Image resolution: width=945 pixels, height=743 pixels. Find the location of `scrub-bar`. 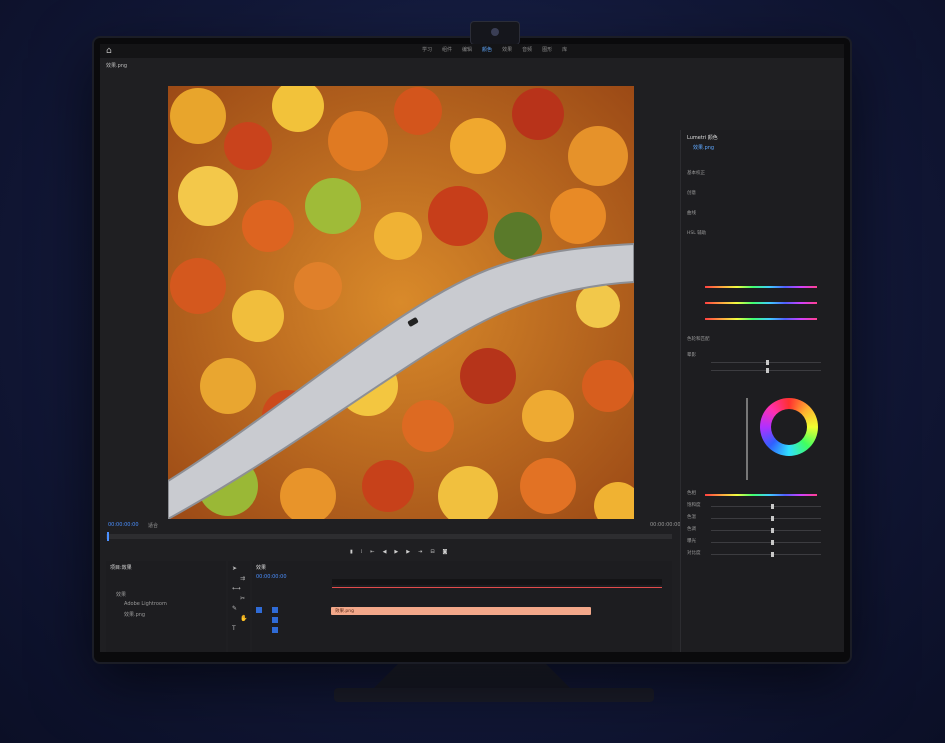

scrub-bar is located at coordinates (389, 536).